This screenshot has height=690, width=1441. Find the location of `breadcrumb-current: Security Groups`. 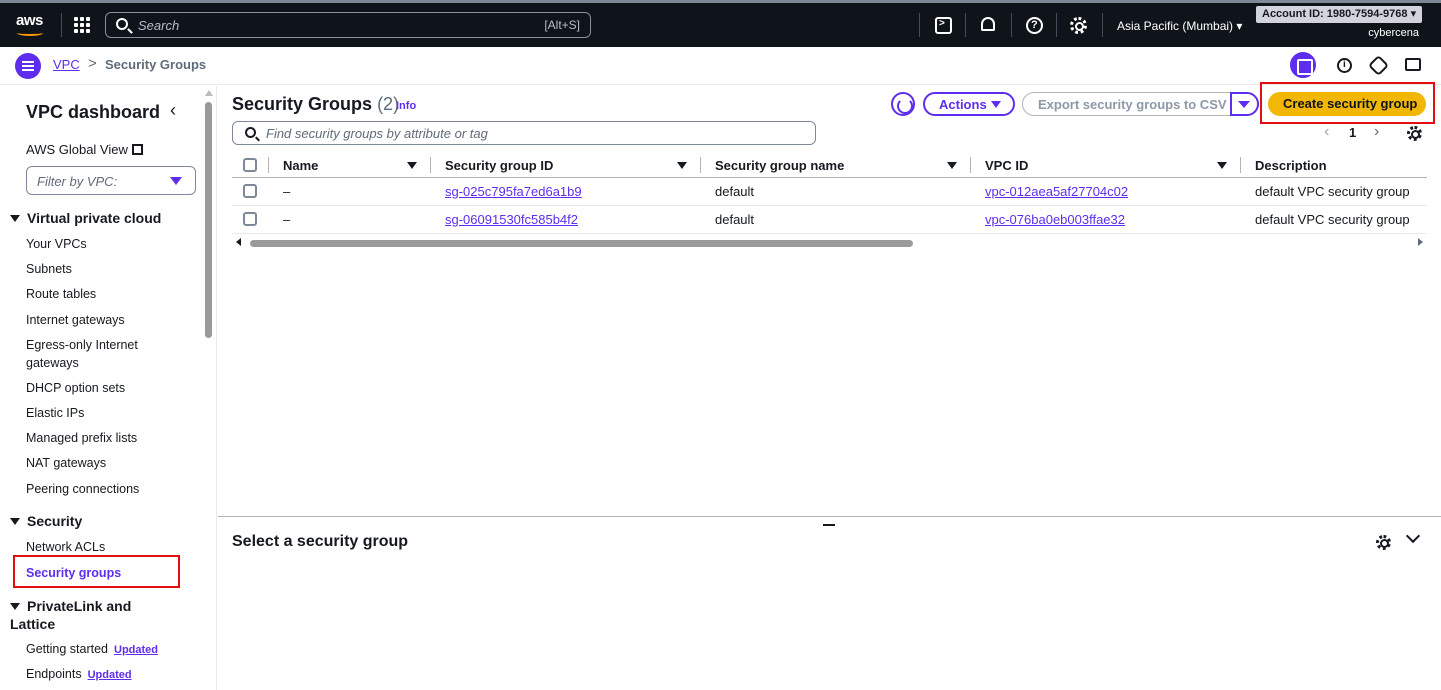

breadcrumb-current: Security Groups is located at coordinates (156, 64).